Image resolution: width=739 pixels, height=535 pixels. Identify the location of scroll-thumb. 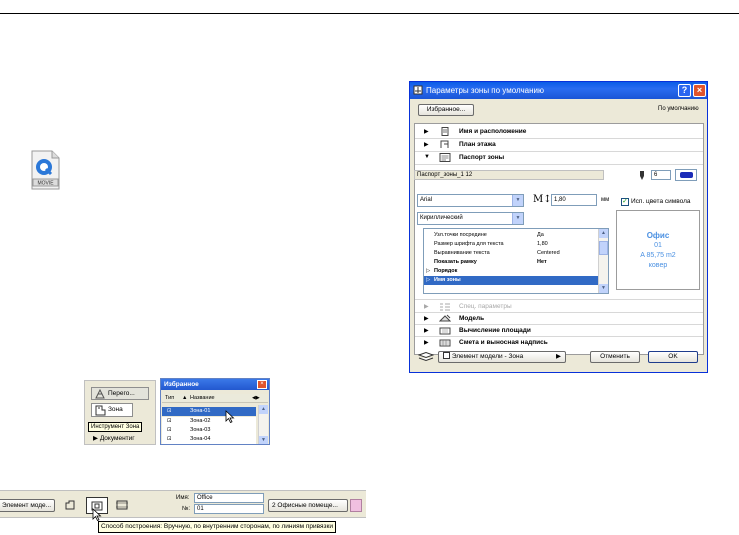
(603, 248).